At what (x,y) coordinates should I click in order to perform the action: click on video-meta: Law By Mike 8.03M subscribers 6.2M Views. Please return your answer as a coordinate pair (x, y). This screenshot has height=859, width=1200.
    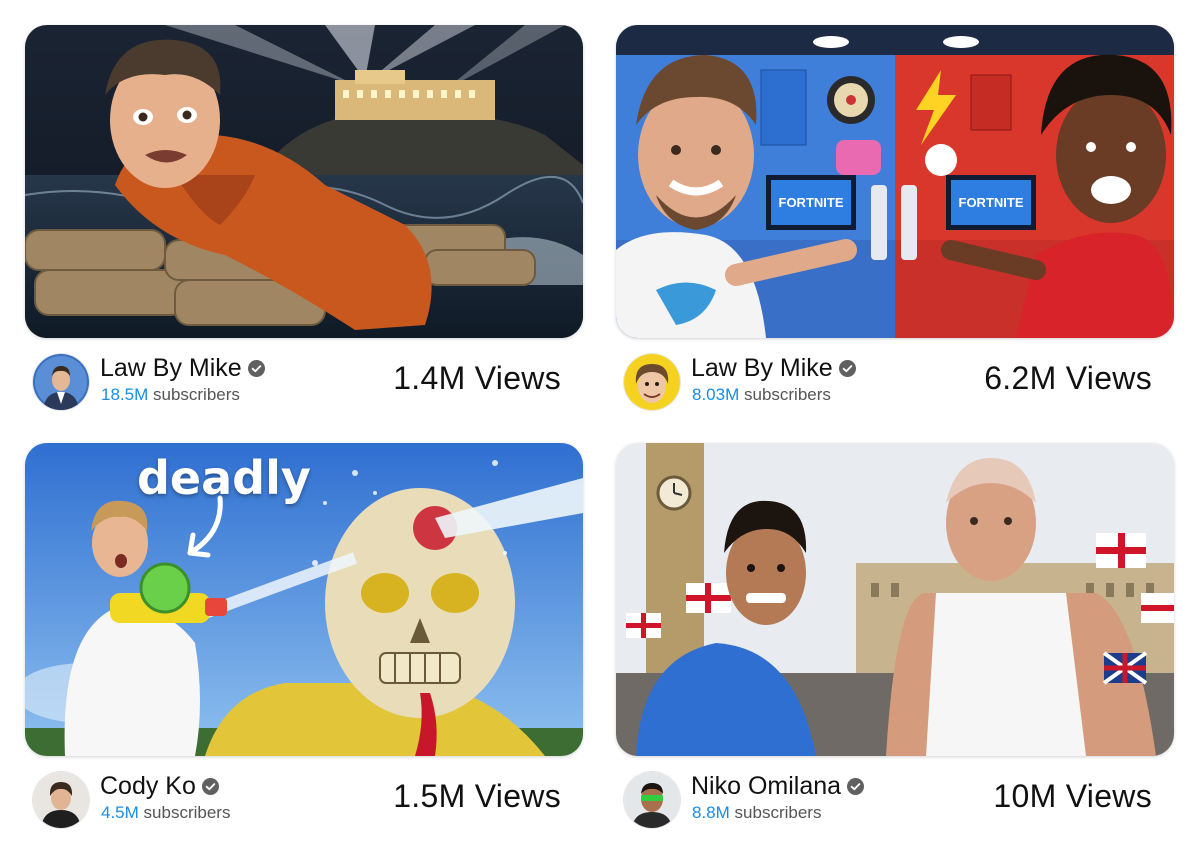
    Looking at the image, I should click on (895, 378).